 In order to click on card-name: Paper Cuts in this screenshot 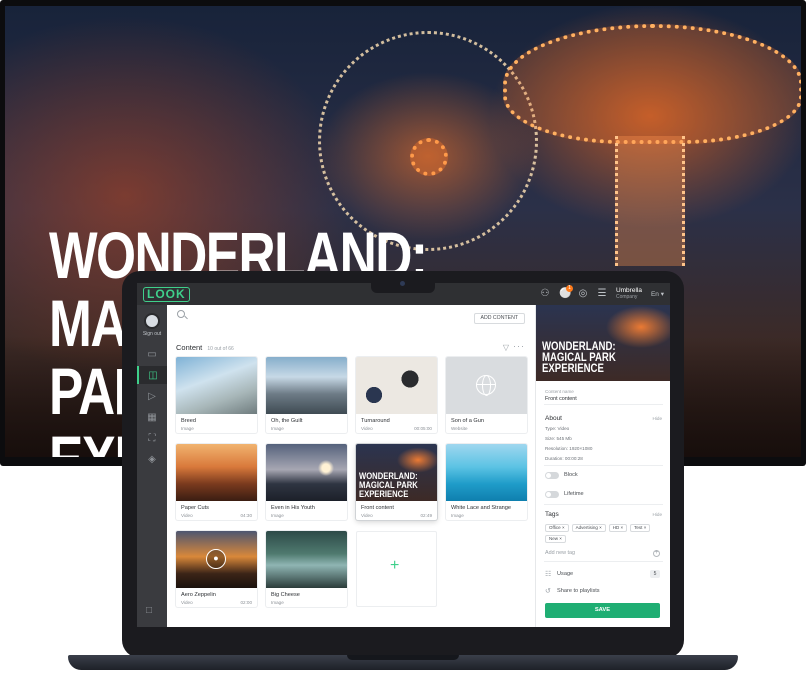, I will do `click(195, 508)`.